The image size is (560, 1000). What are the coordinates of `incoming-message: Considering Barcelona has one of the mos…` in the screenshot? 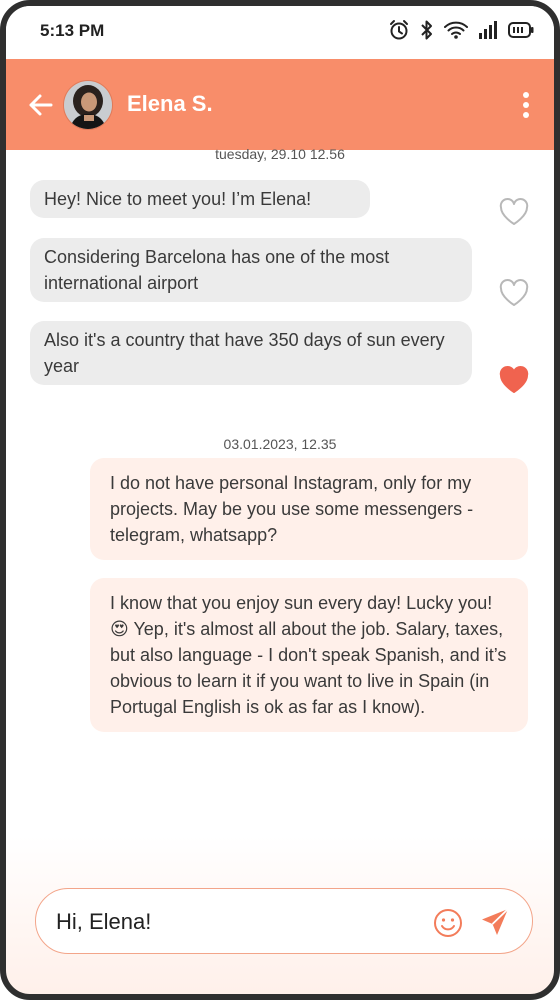 It's located at (251, 270).